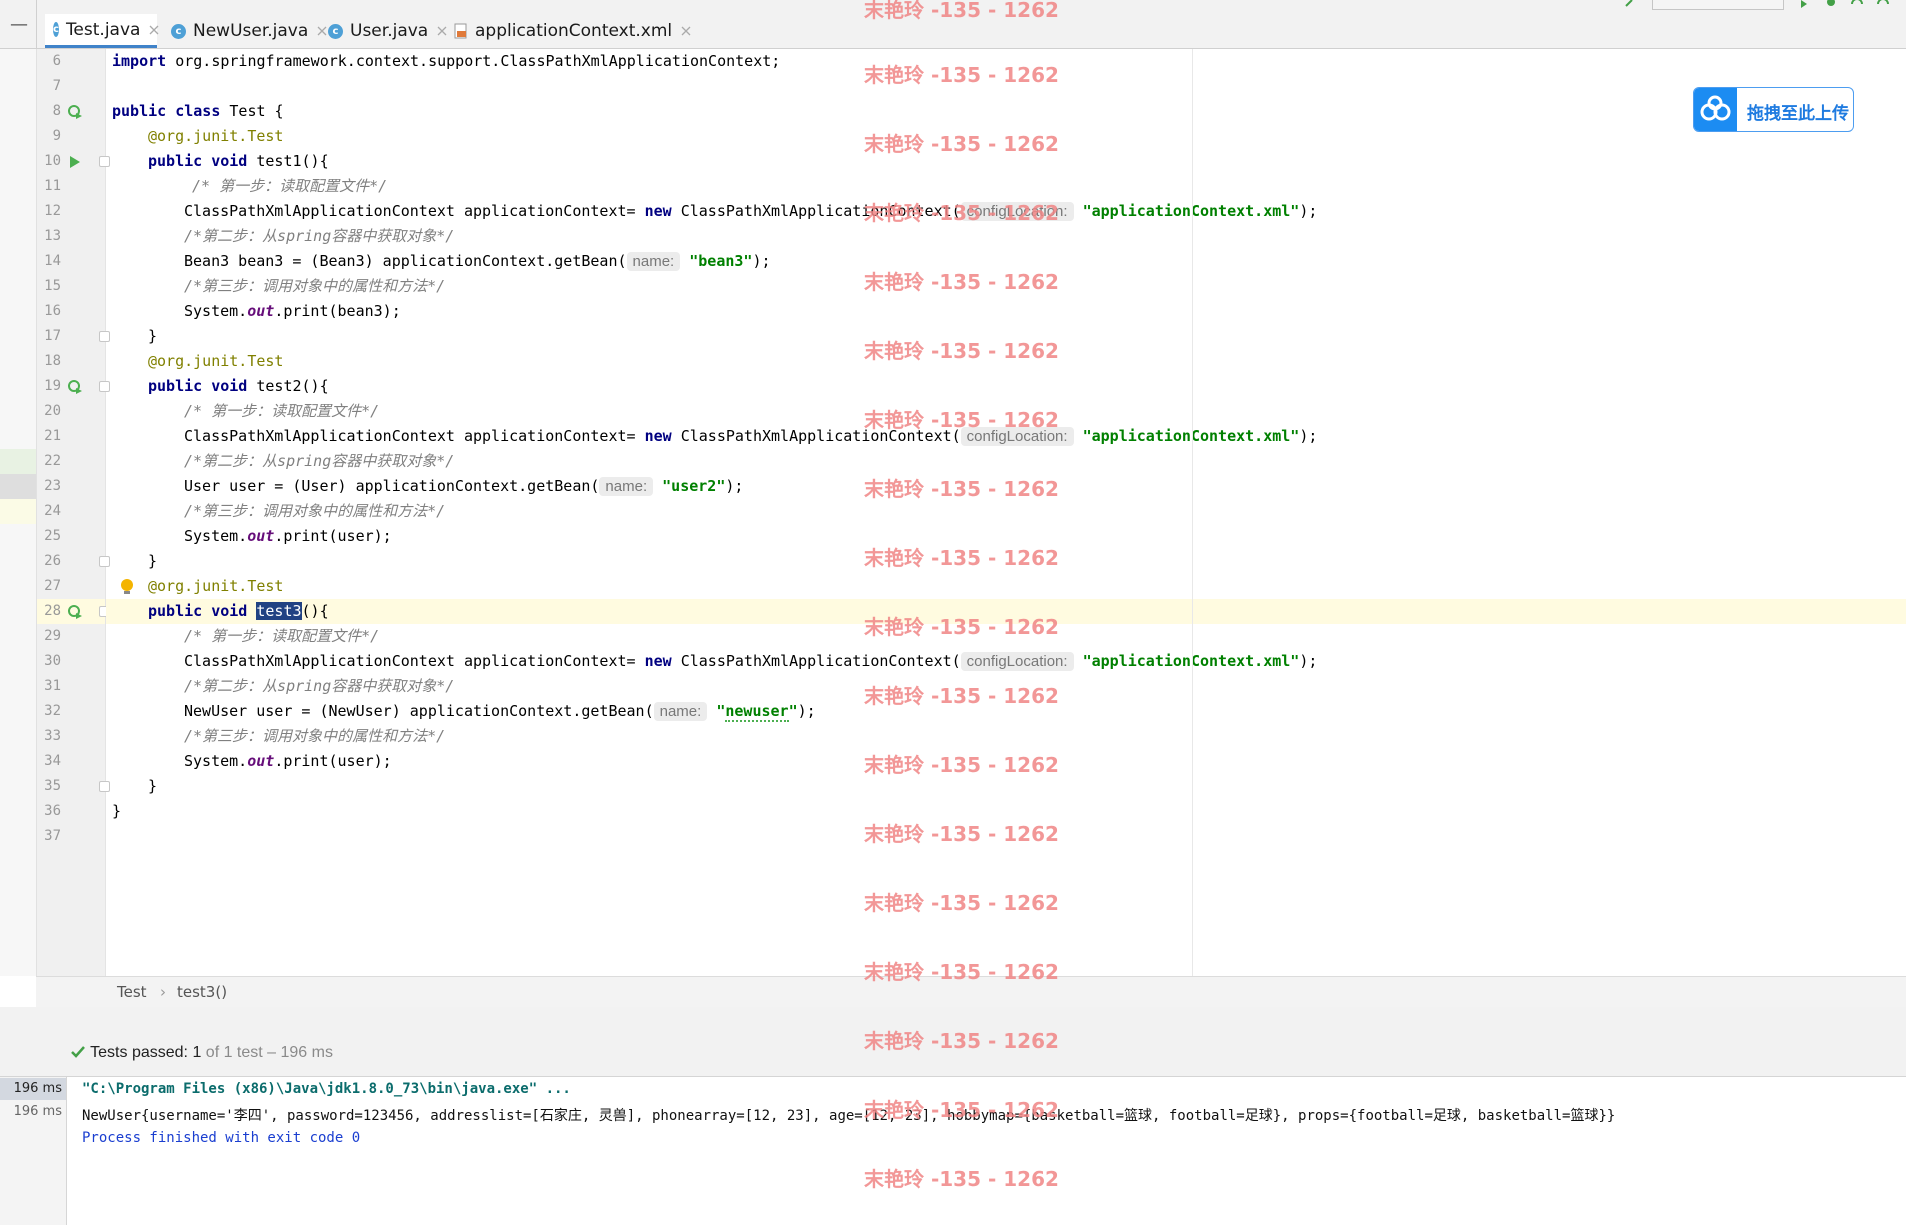  What do you see at coordinates (52, 636) in the screenshot?
I see `gutter-line: 29` at bounding box center [52, 636].